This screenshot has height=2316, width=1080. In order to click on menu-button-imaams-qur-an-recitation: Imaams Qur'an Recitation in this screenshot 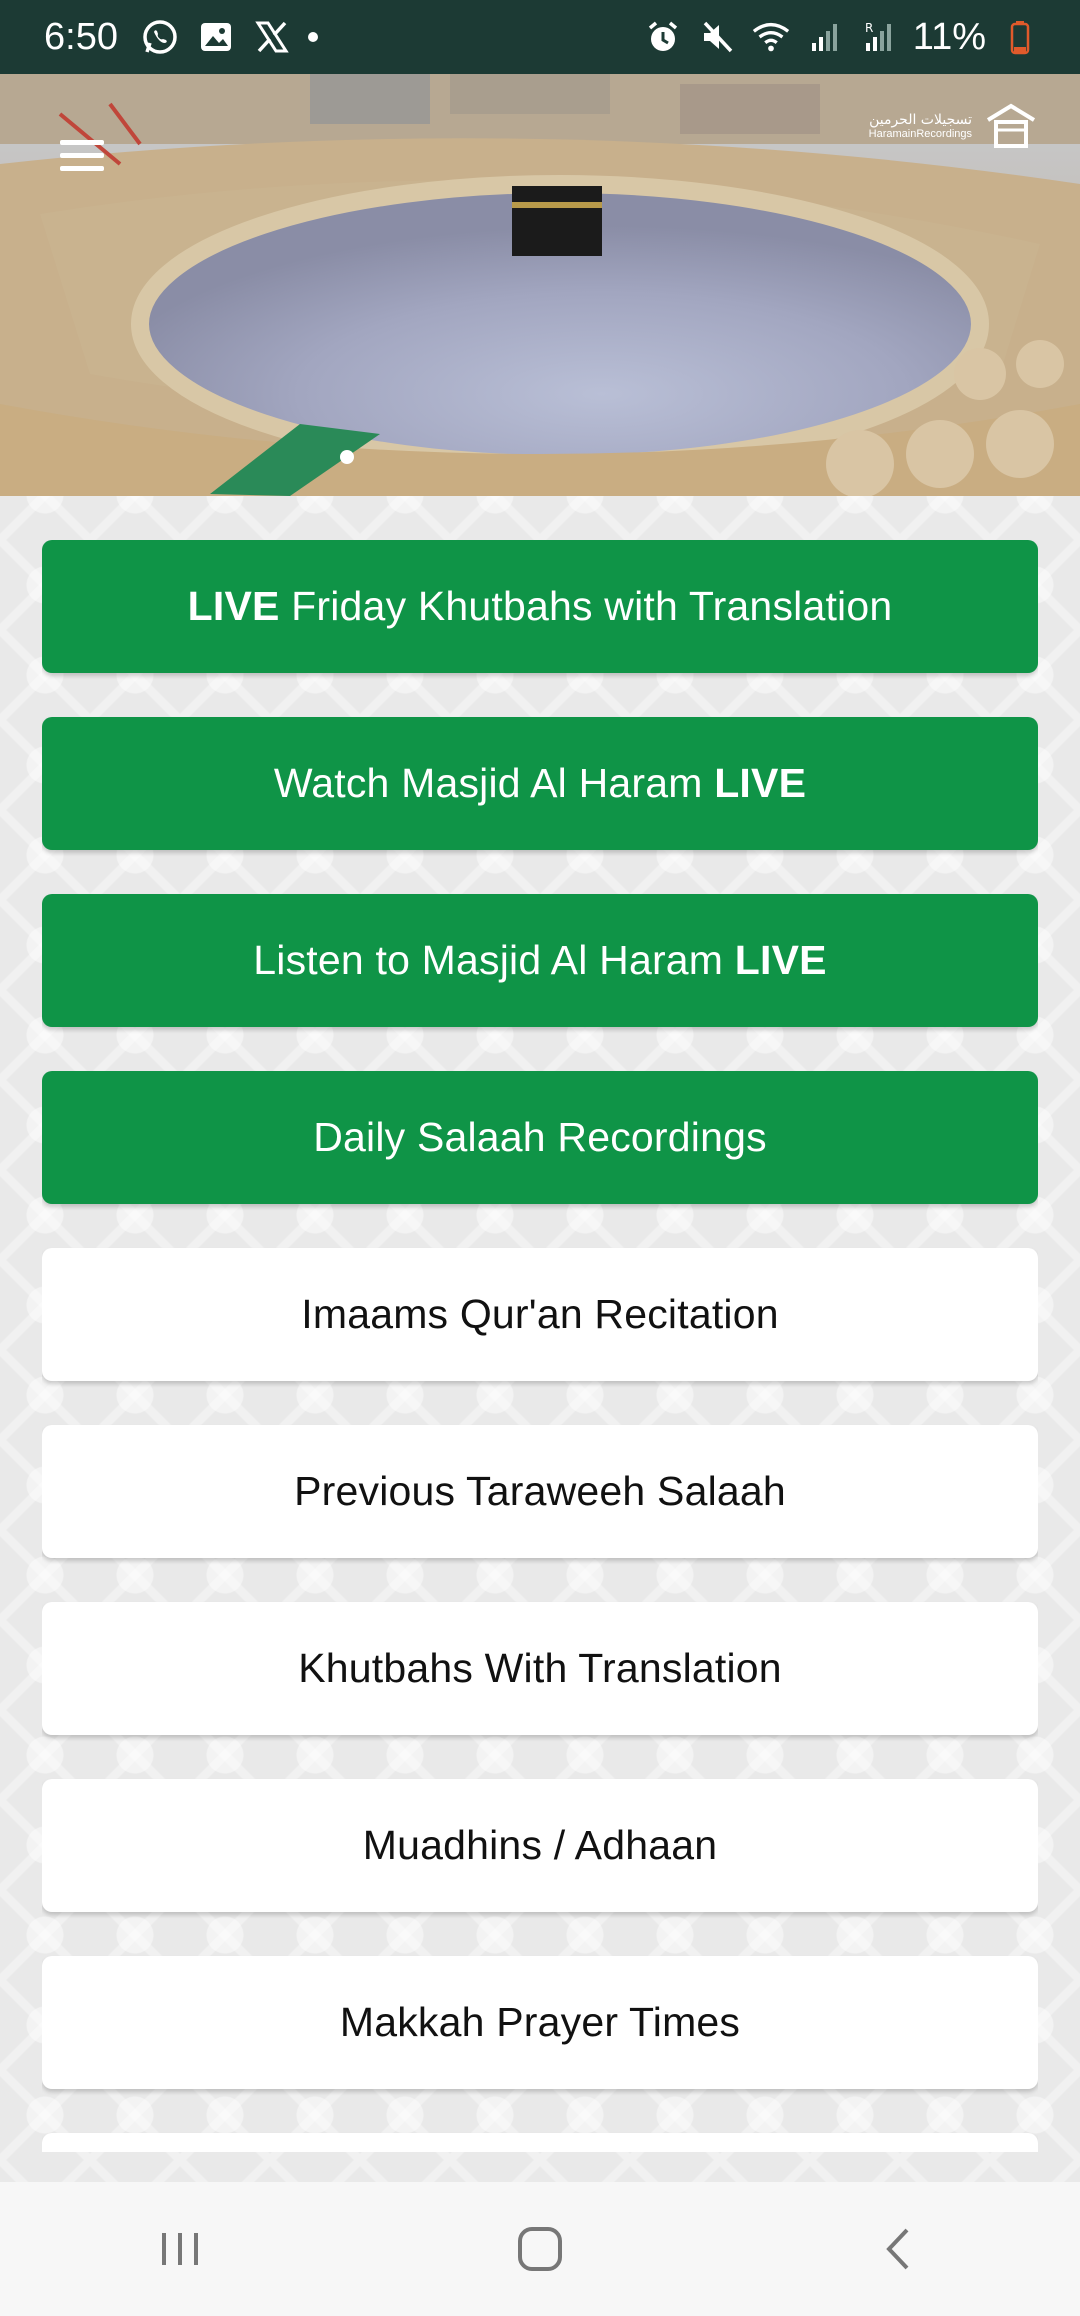, I will do `click(540, 1314)`.